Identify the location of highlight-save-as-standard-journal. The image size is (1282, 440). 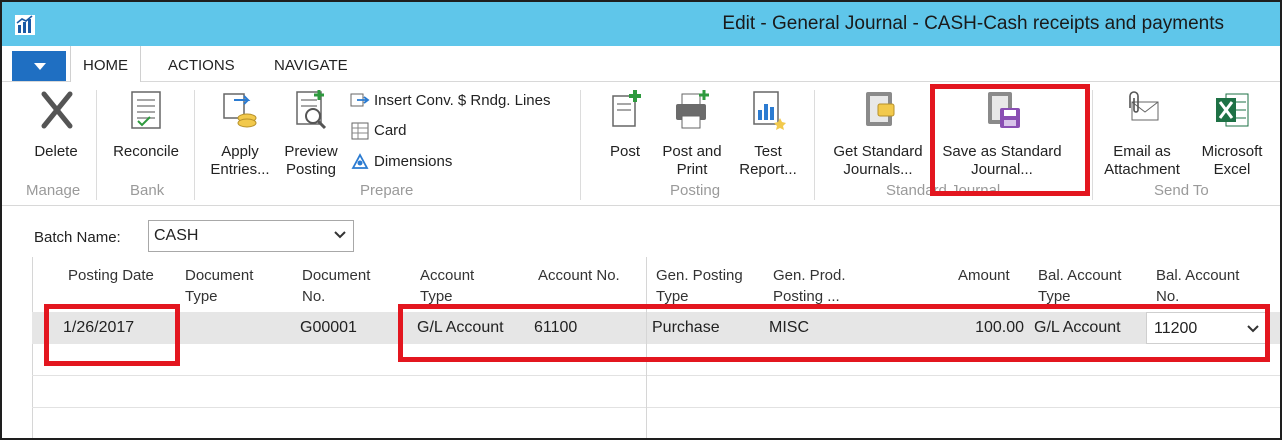
(1010, 140).